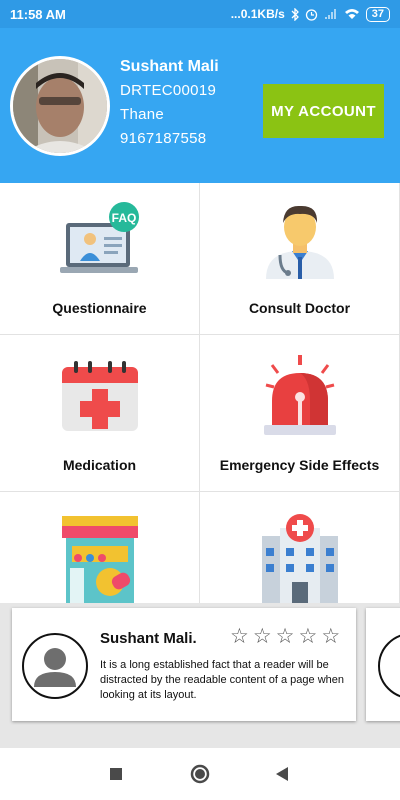  I want to click on rating-stars: ☆ ☆ ☆ ☆ ☆, so click(285, 637).